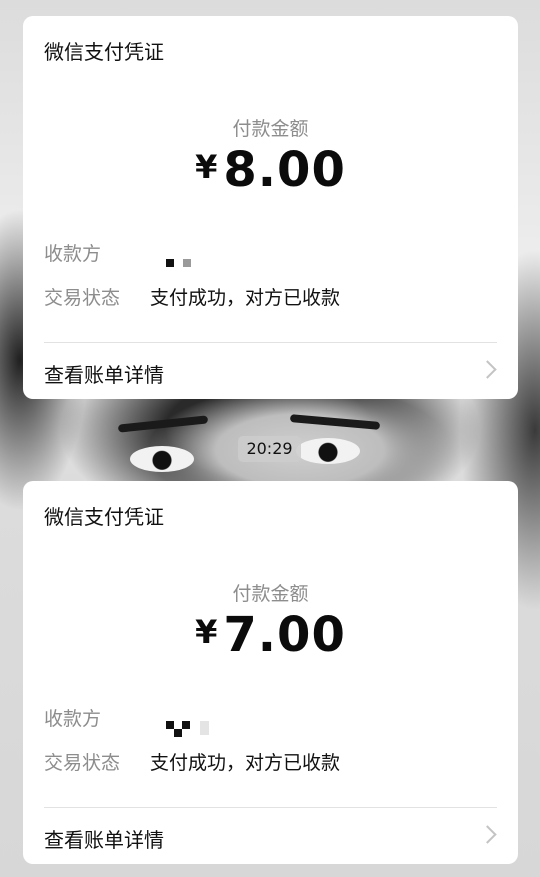 The height and width of the screenshot is (877, 540). Describe the element at coordinates (162, 459) in the screenshot. I see `left-eye` at that location.